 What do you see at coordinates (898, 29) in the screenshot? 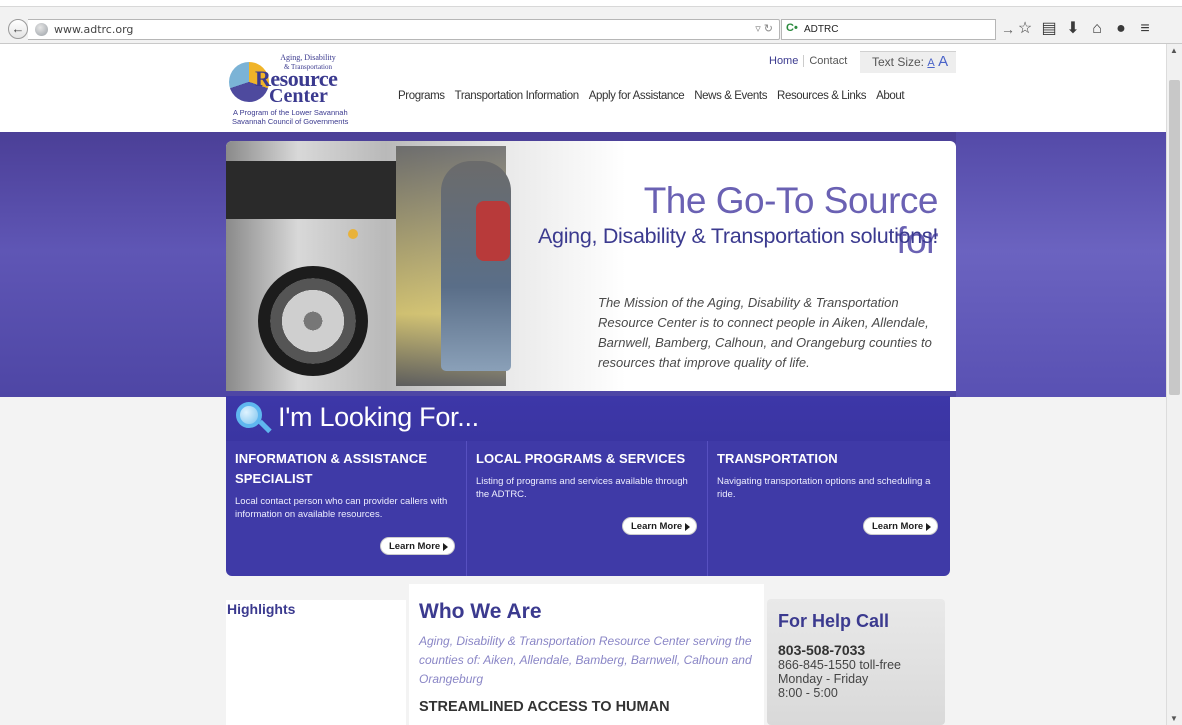
I see `search-box: C• ADTRC →` at bounding box center [898, 29].